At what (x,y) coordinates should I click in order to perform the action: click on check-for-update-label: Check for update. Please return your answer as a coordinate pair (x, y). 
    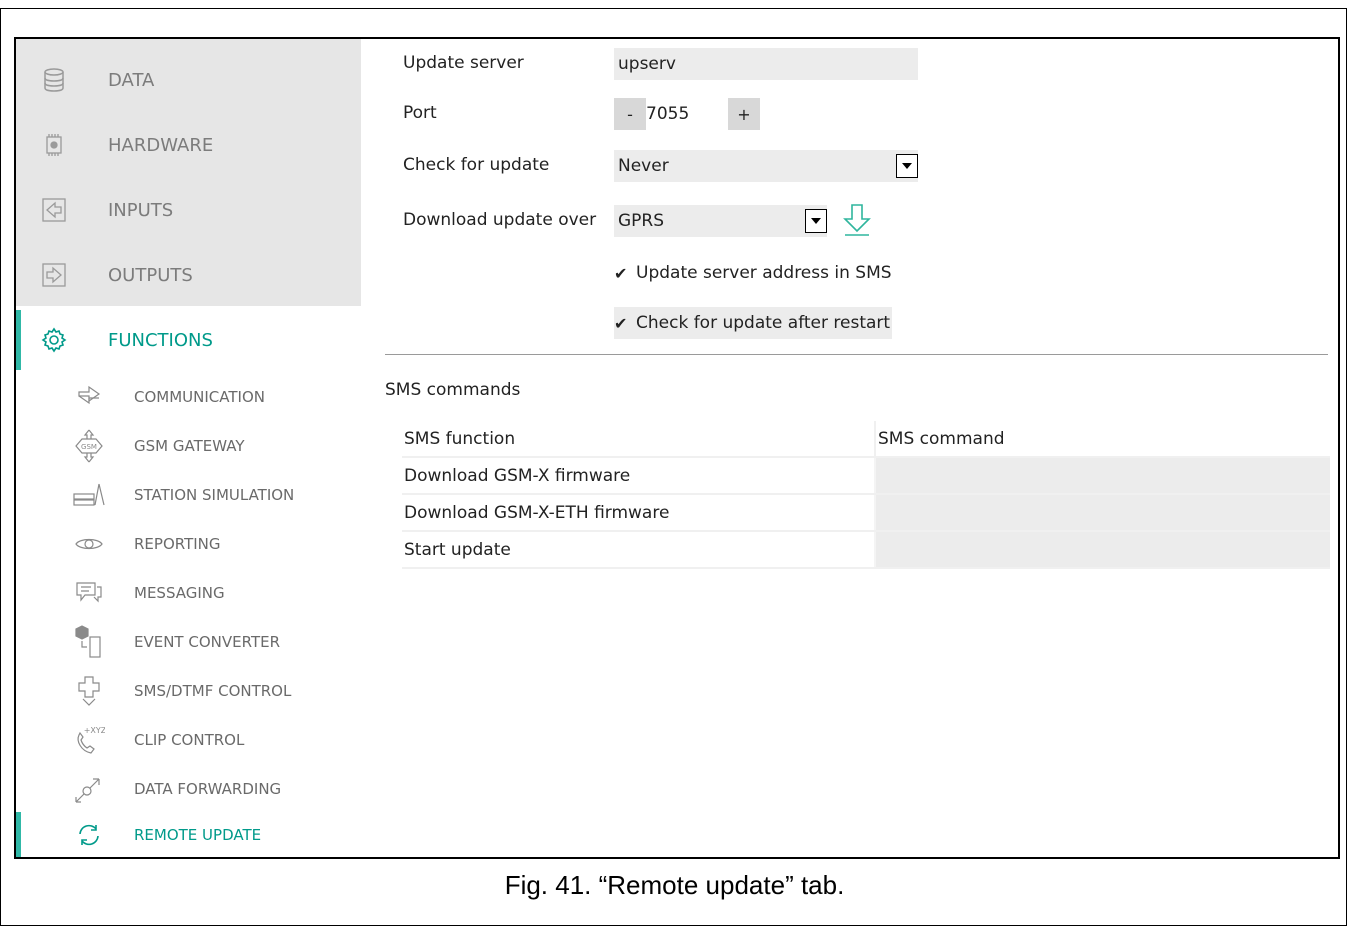
    Looking at the image, I should click on (476, 165).